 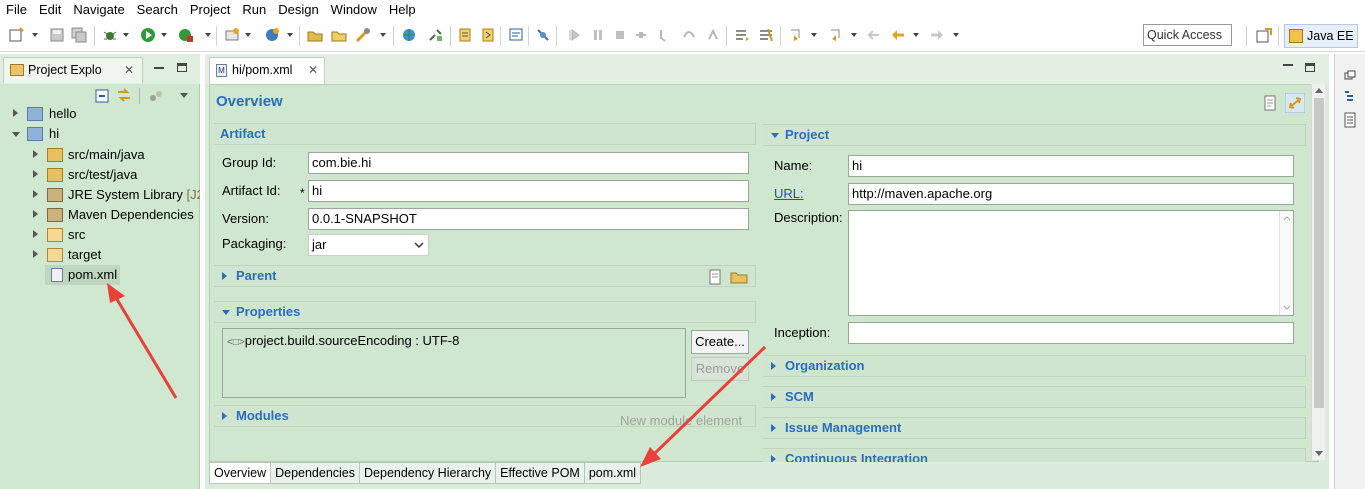 What do you see at coordinates (1350, 120) in the screenshot?
I see `task-list-icon` at bounding box center [1350, 120].